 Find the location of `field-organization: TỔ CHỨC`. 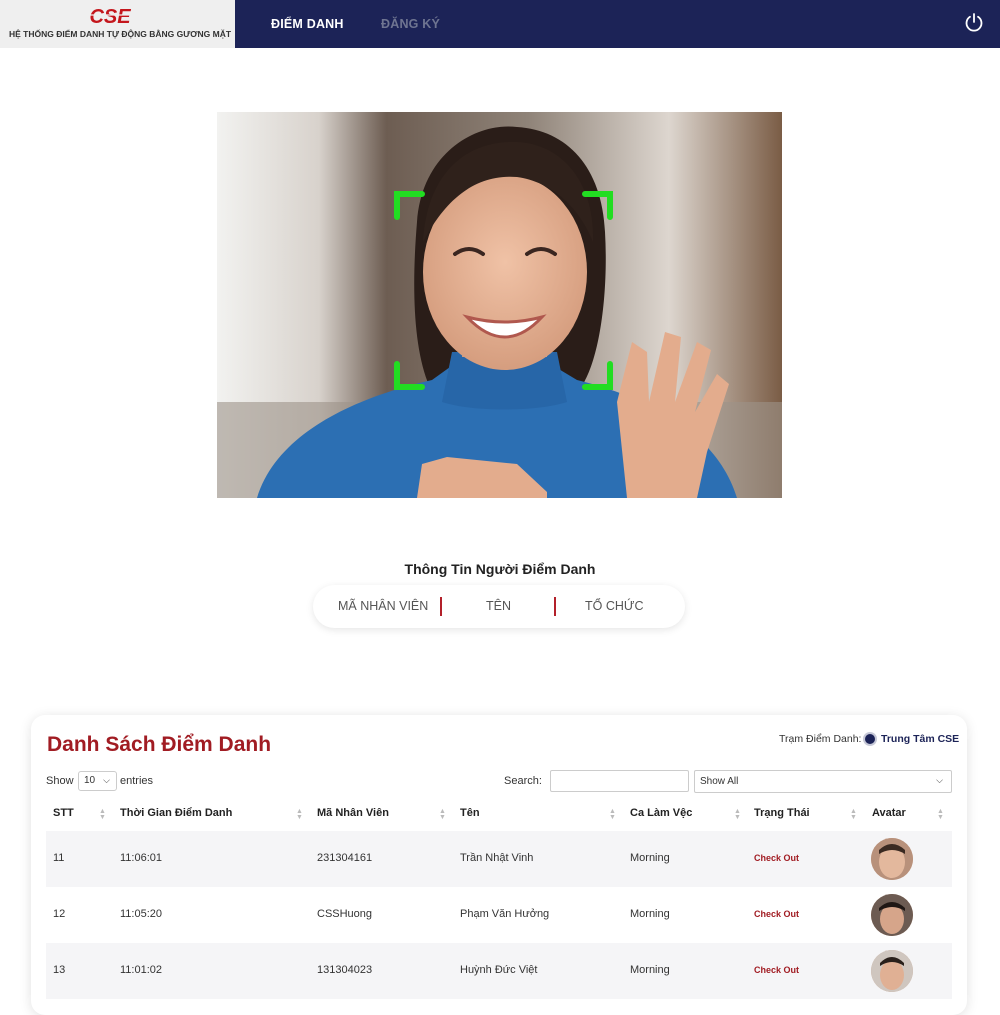

field-organization: TỔ CHỨC is located at coordinates (614, 606).